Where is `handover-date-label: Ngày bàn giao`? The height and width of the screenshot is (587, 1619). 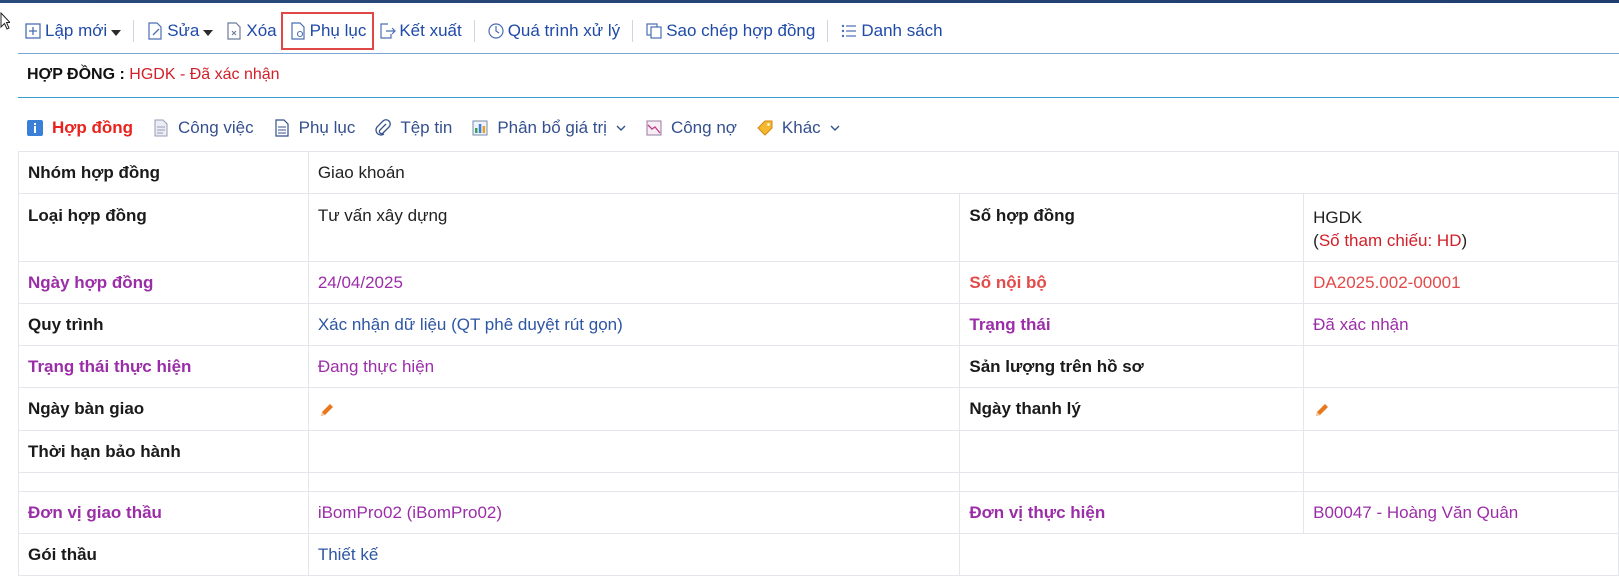 handover-date-label: Ngày bàn giao is located at coordinates (163, 409).